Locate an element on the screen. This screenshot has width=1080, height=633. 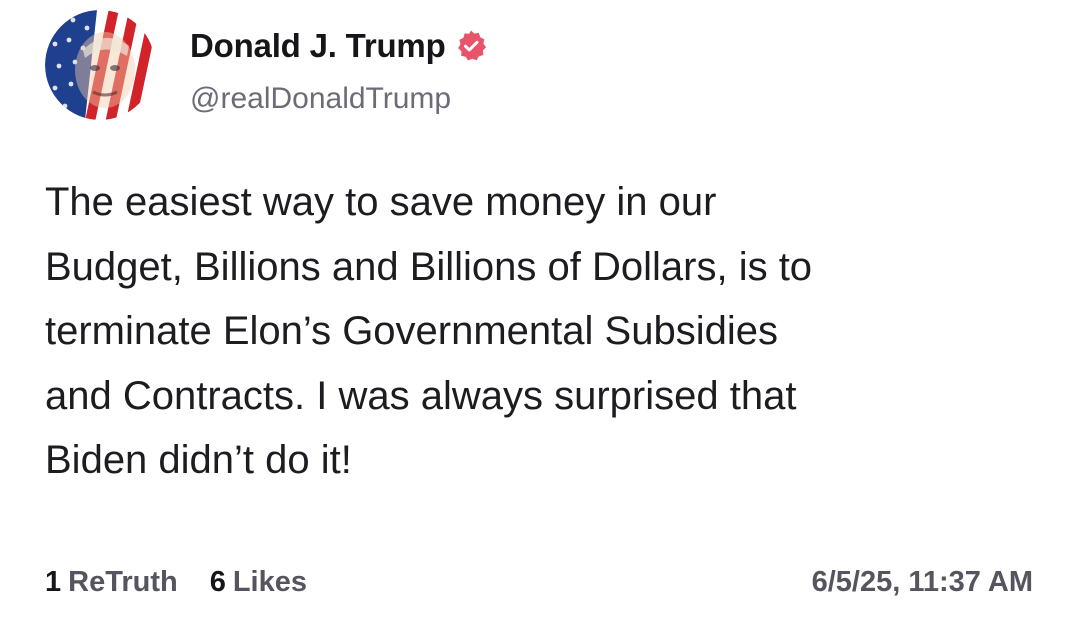
author-name-row: Donald J. Trump is located at coordinates (339, 46).